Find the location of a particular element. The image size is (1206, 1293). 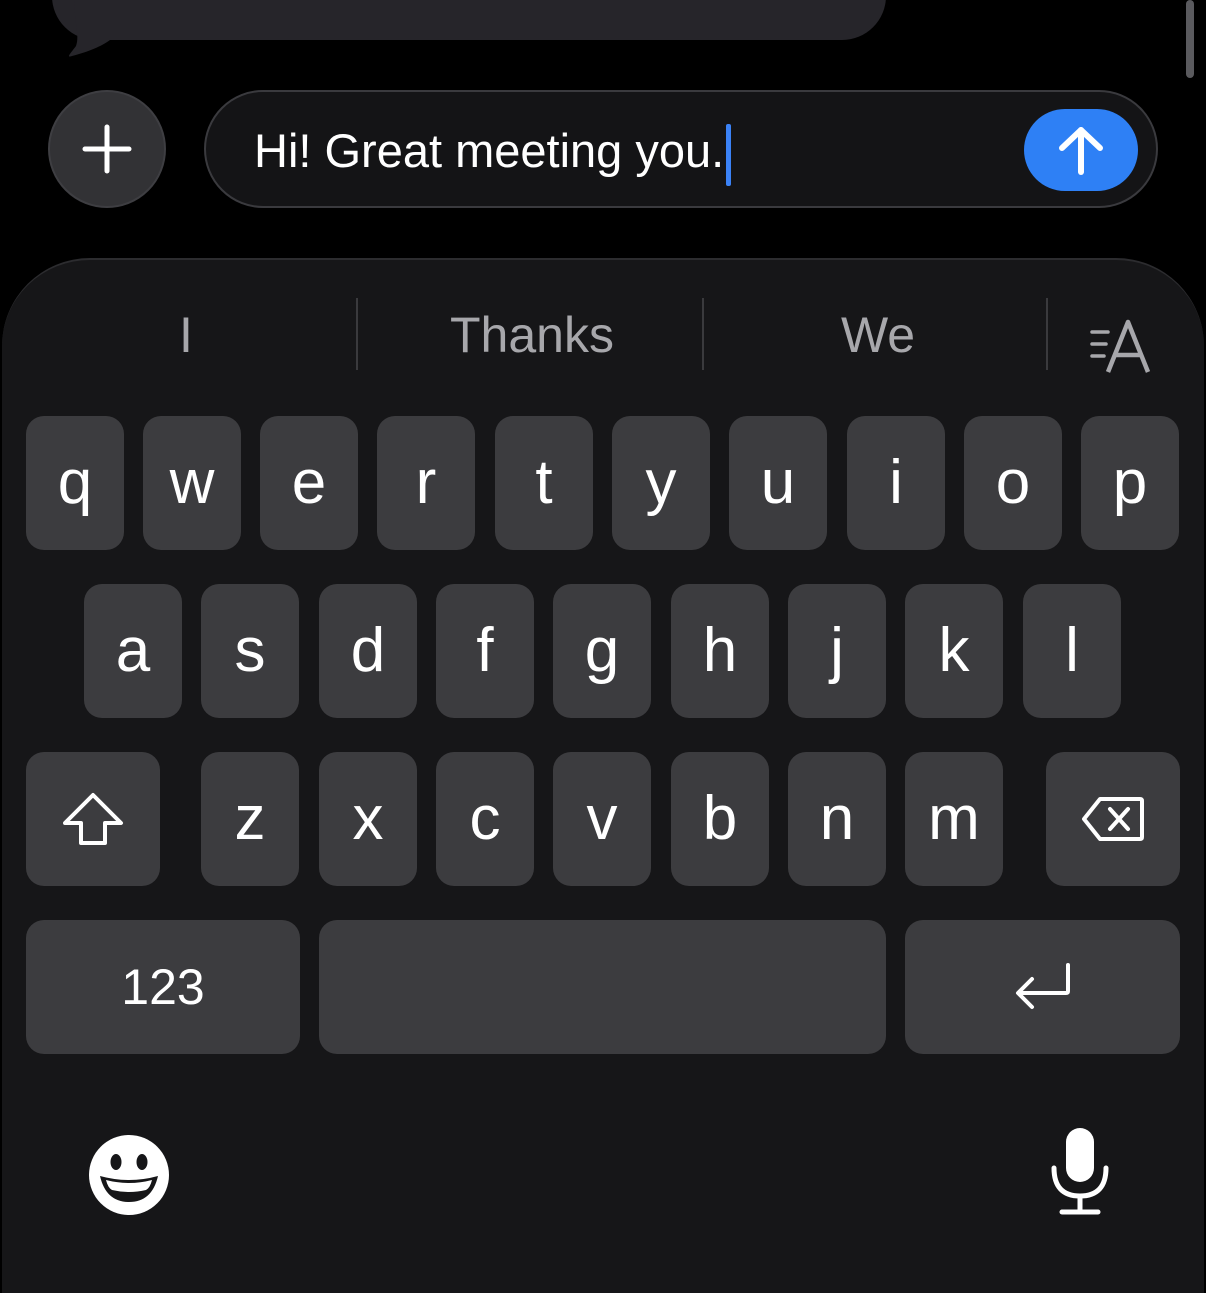

text-format-icon is located at coordinates (1123, 346).